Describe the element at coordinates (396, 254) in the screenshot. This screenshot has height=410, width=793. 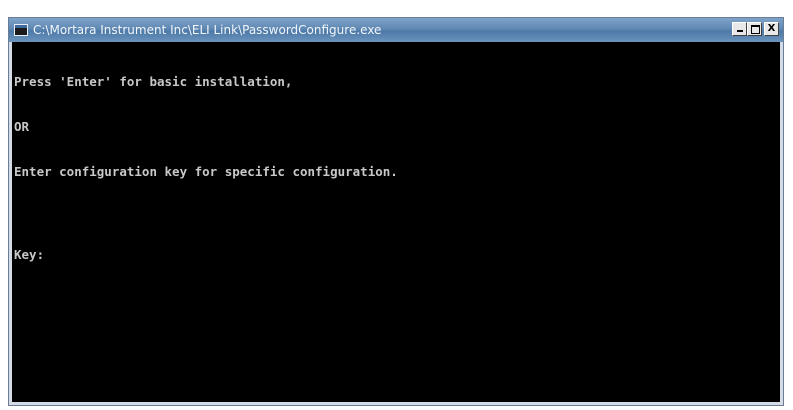
I see `key-prompt: Key:` at that location.